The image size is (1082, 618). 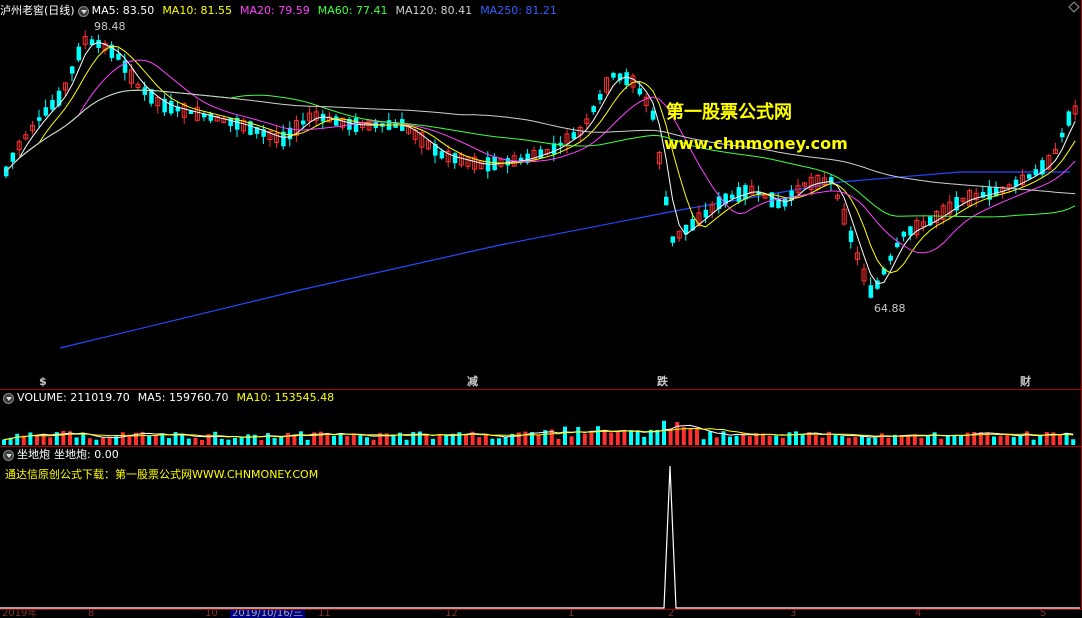 I want to click on ma20-label: MA20: 79.59, so click(x=275, y=10).